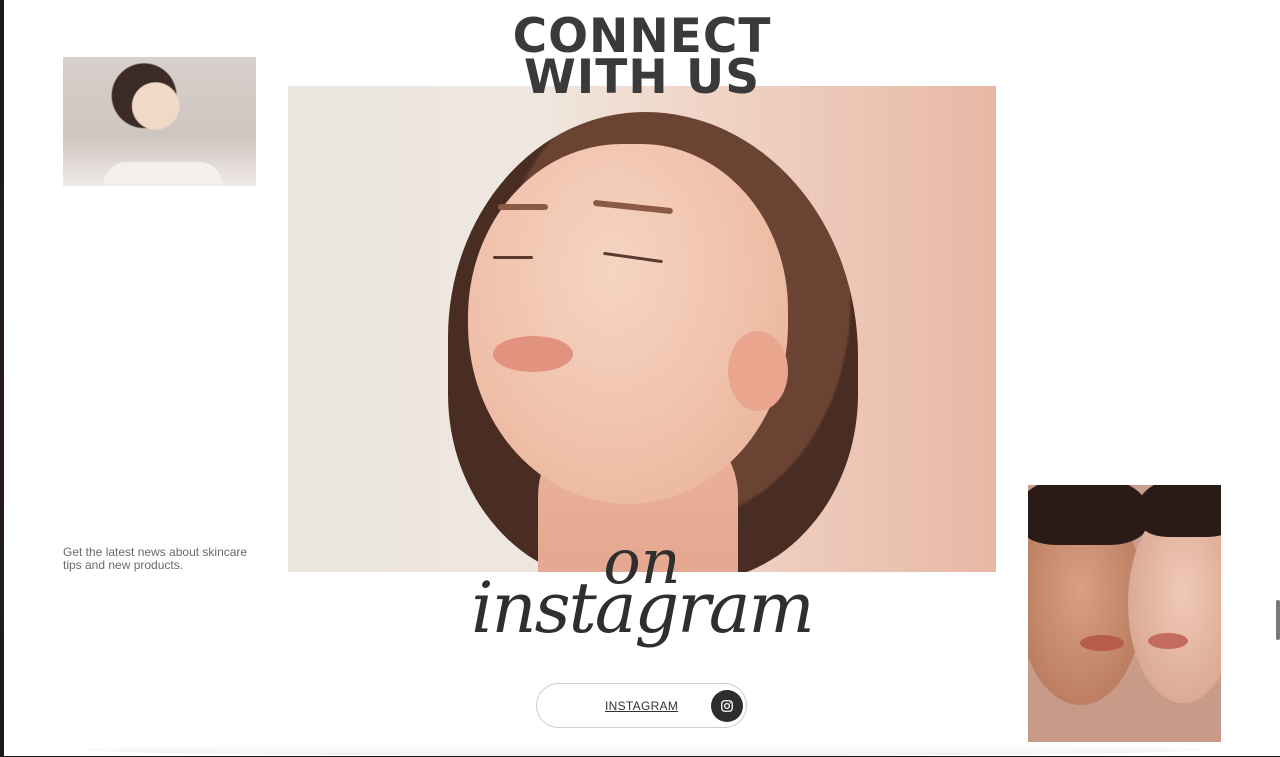 The width and height of the screenshot is (1280, 757). Describe the element at coordinates (727, 706) in the screenshot. I see `instagram-icon` at that location.